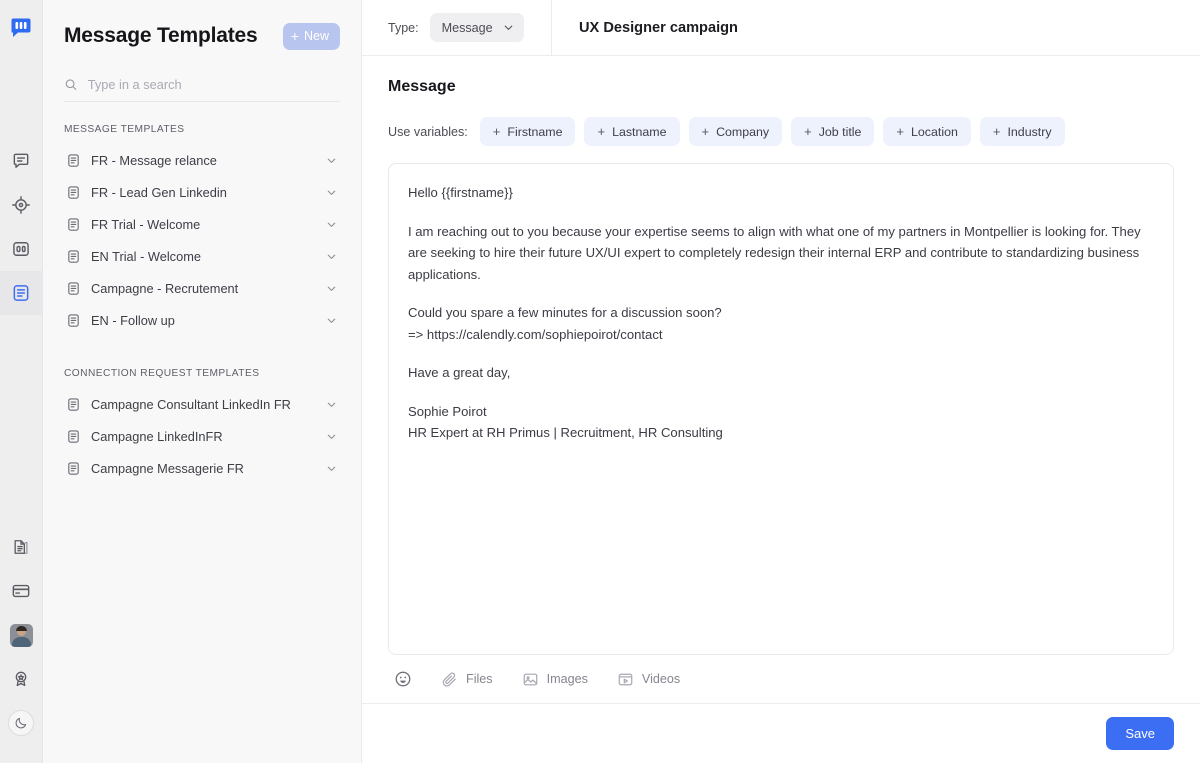  Describe the element at coordinates (1140, 733) in the screenshot. I see `save-button: Save` at that location.